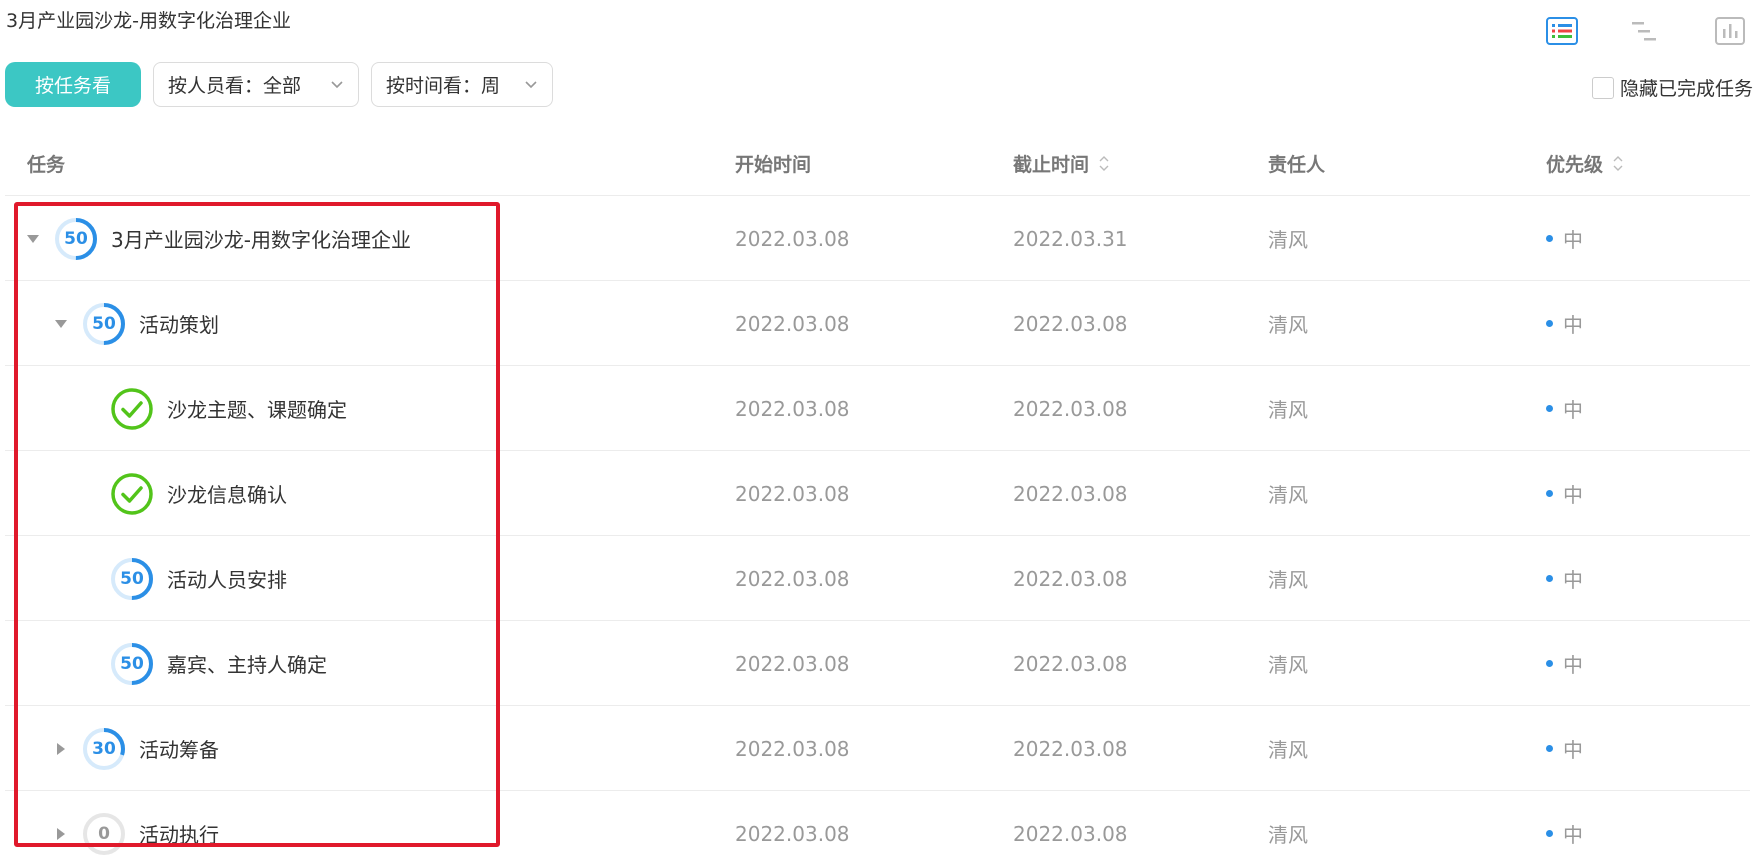 This screenshot has width=1755, height=855. I want to click on page-title: 3月产业园沙龙-用数字化治理企业, so click(148, 21).